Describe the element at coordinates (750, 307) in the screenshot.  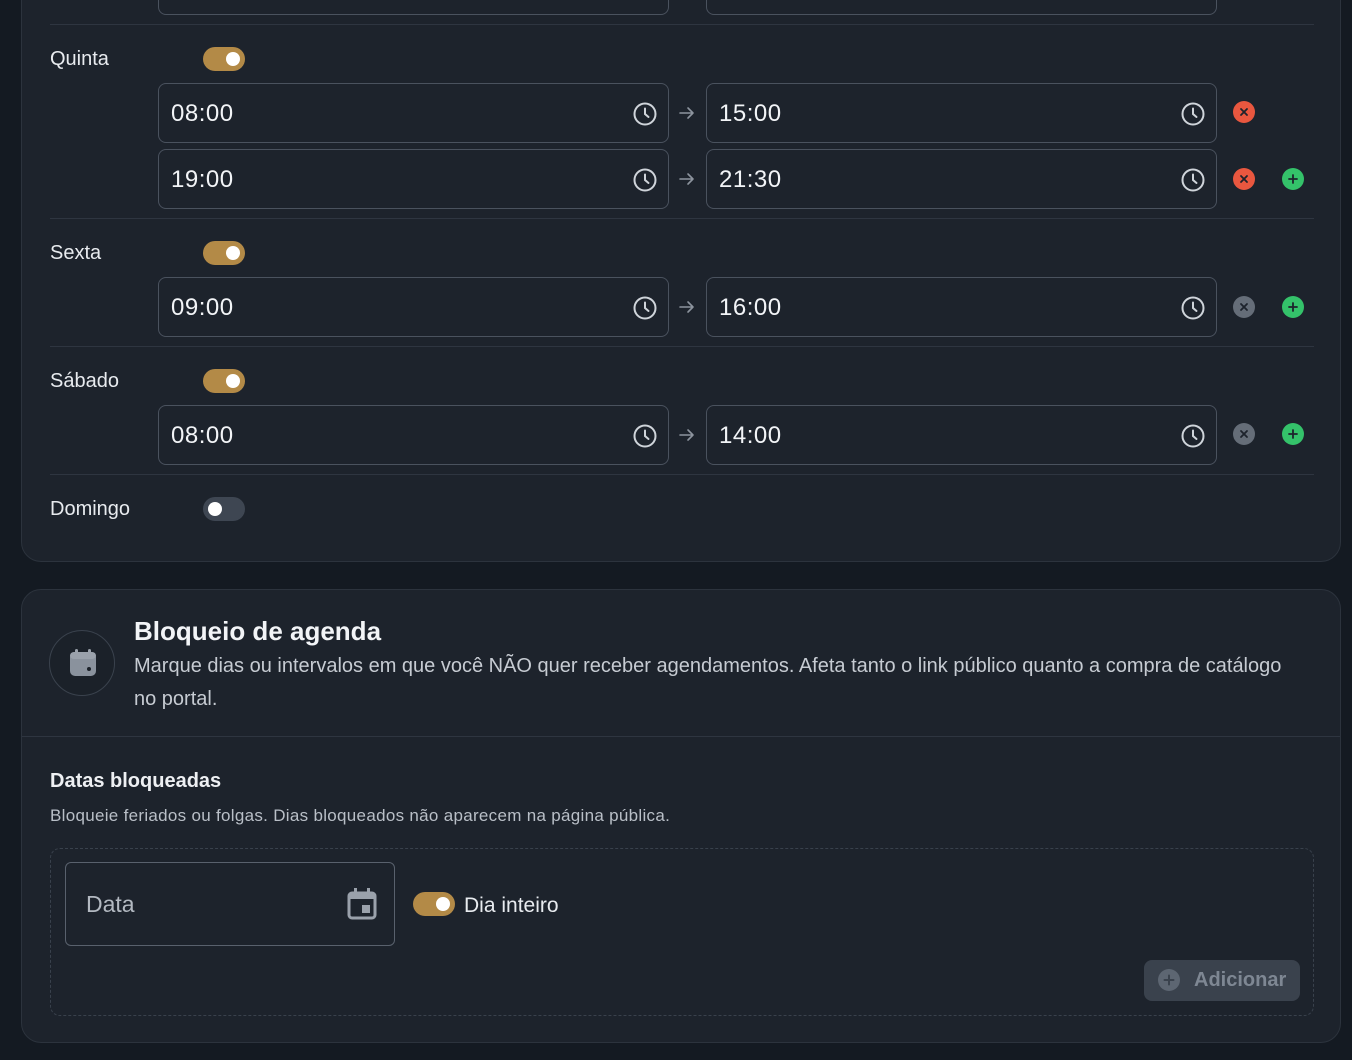
I see `time-value: 16:00` at that location.